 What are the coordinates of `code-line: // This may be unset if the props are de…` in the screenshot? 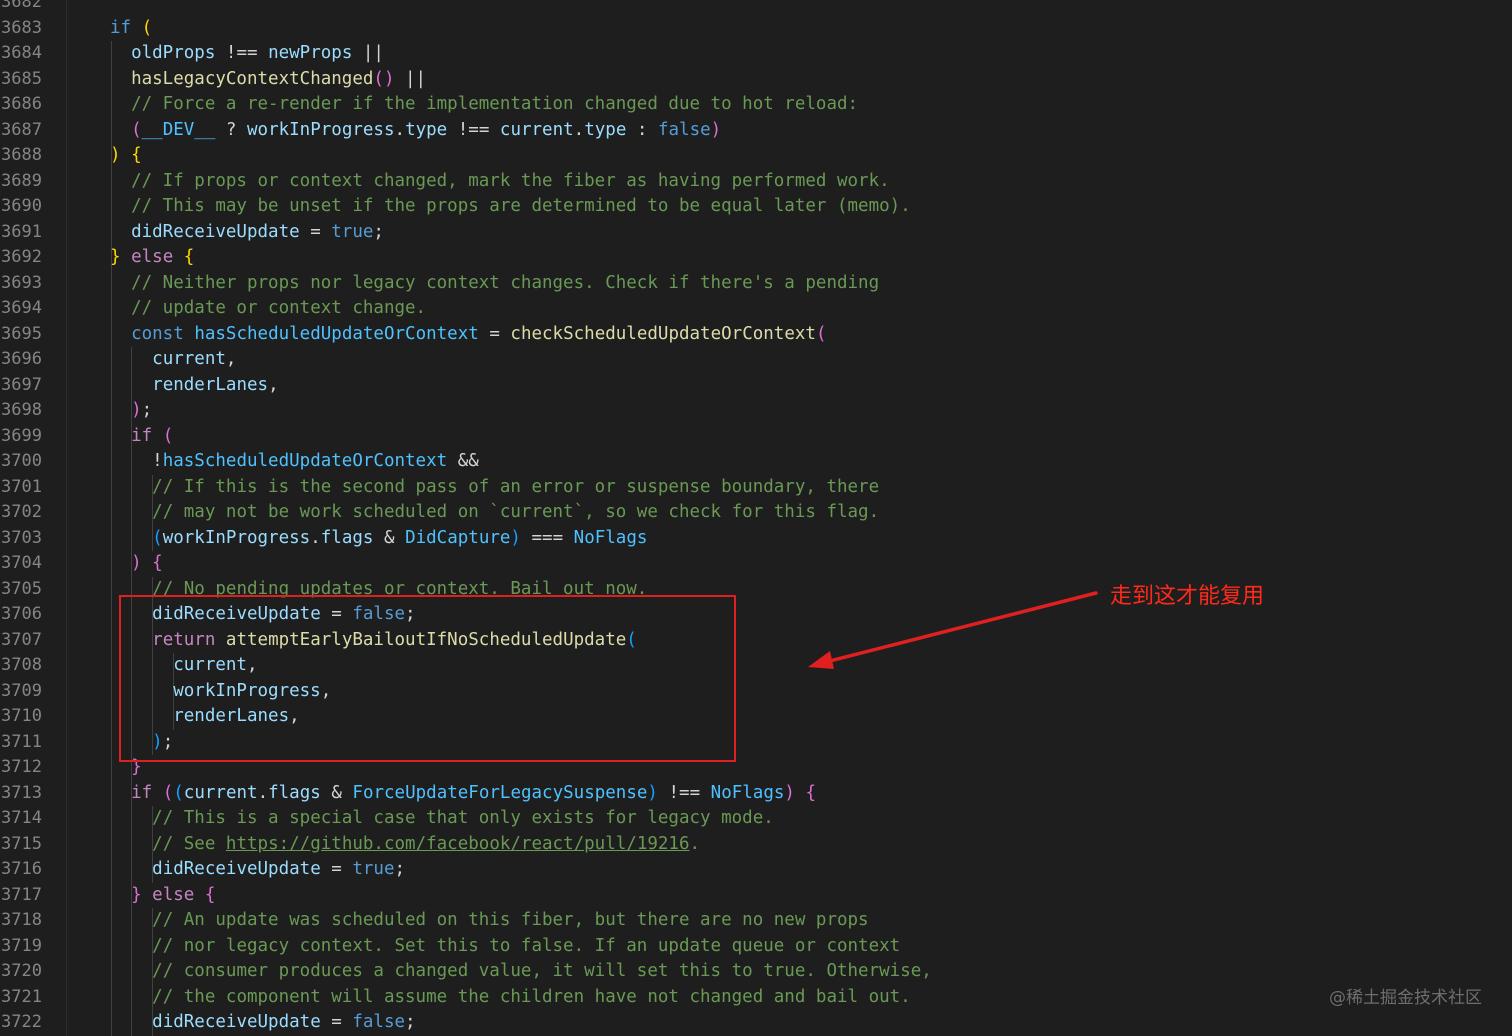 It's located at (510, 207).